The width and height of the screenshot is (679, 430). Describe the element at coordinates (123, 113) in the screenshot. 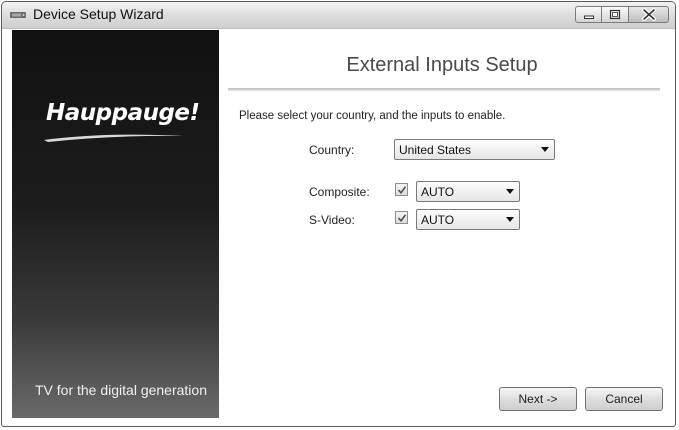

I see `brand-logo: Hauppauge!` at that location.